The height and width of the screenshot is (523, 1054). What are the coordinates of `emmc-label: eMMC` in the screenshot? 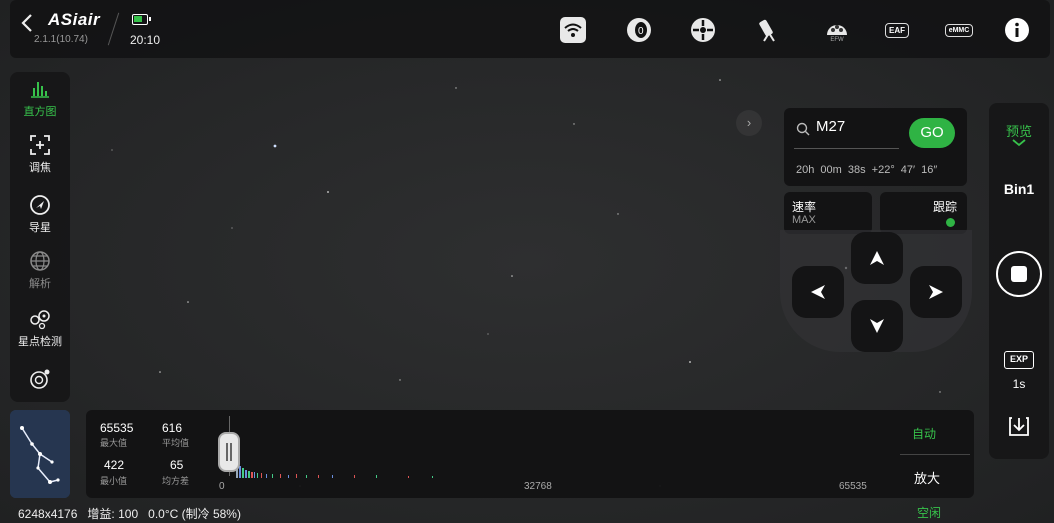 It's located at (959, 30).